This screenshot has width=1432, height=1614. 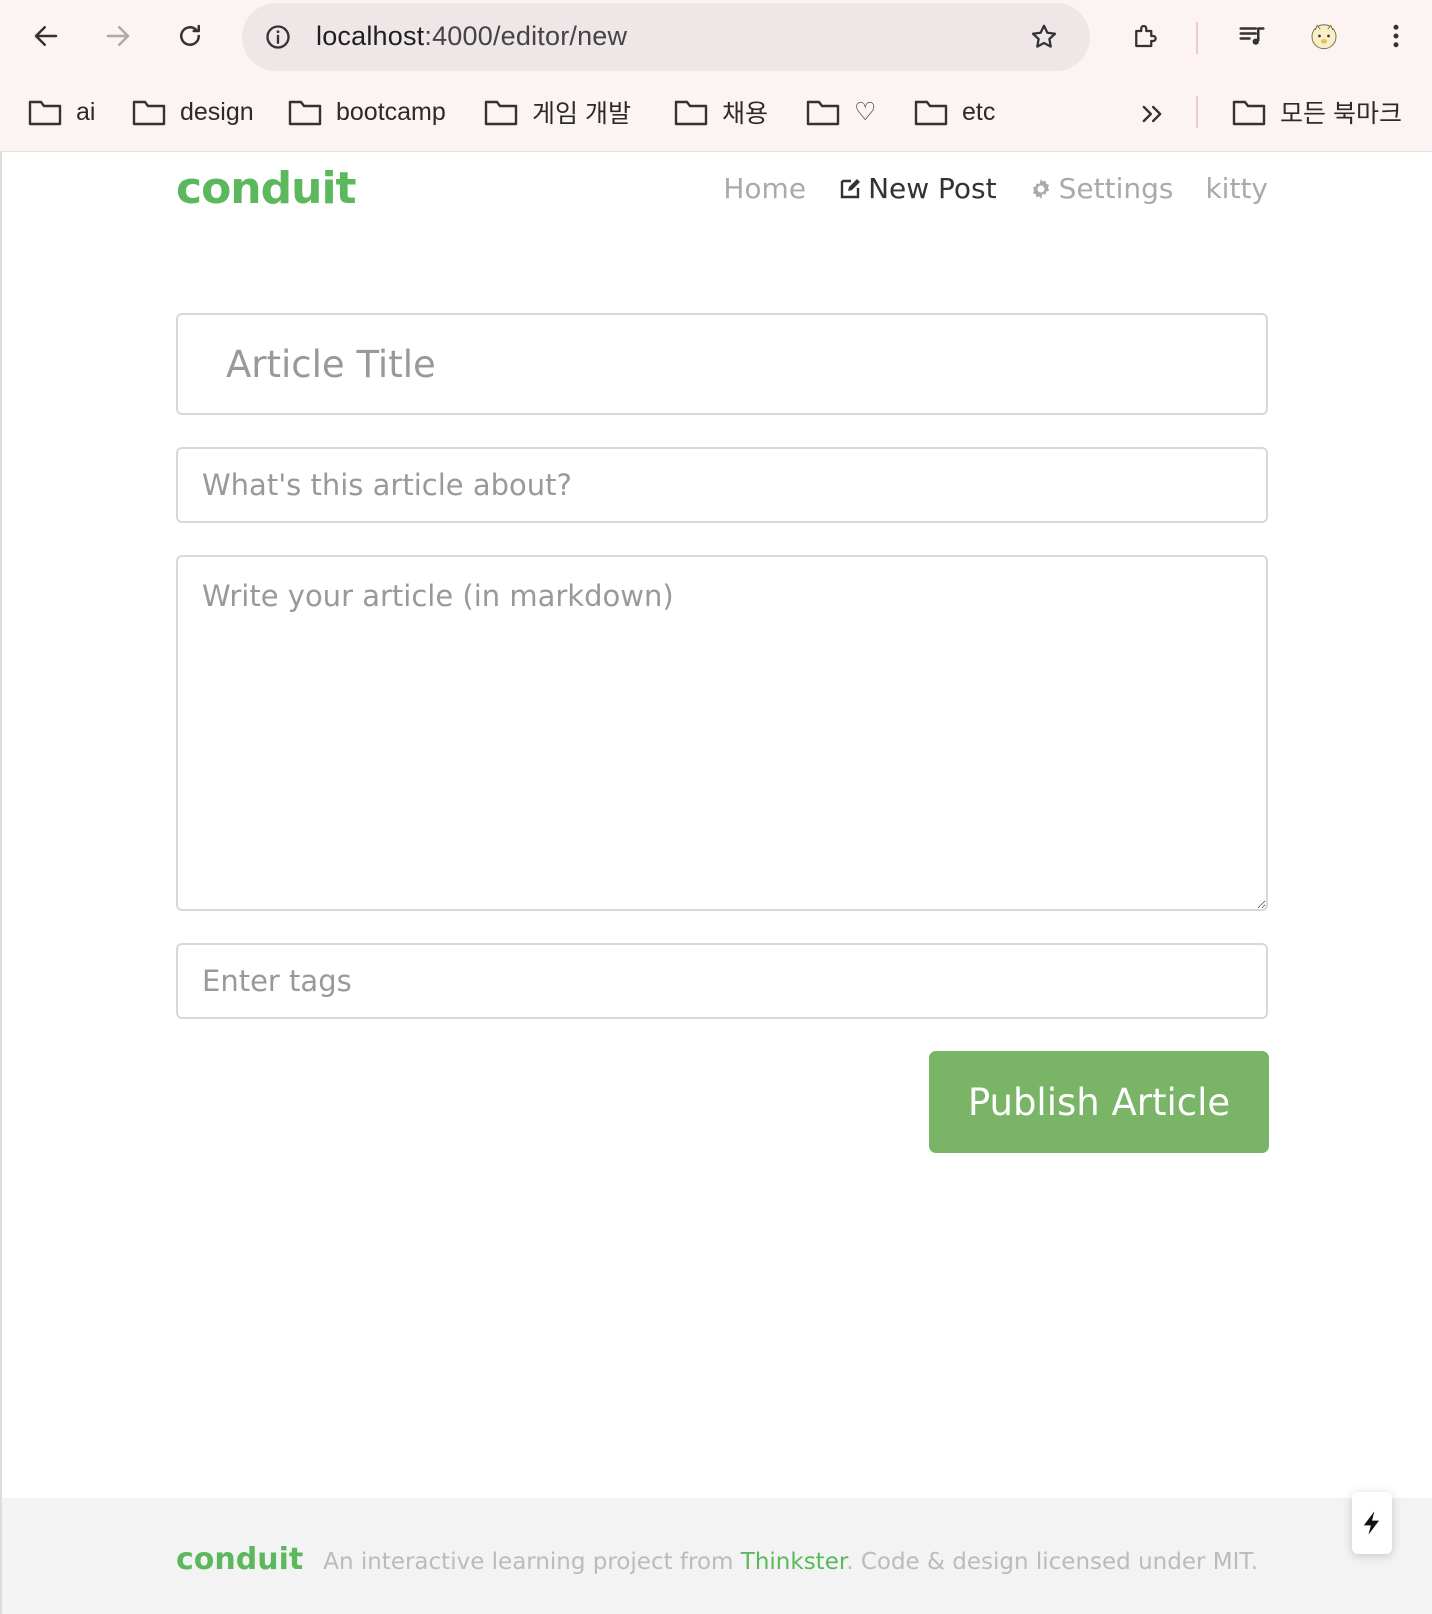 What do you see at coordinates (841, 112) in the screenshot?
I see `bookmark-folder: ♡` at bounding box center [841, 112].